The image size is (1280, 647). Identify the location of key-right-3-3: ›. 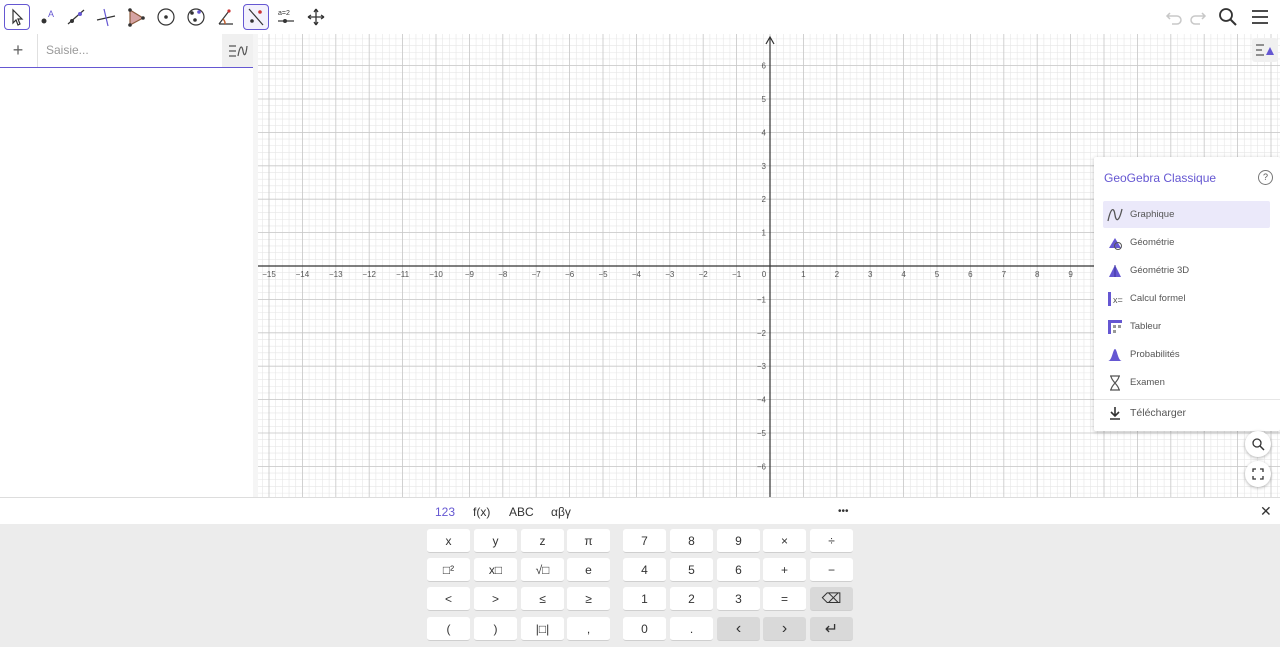
(784, 629).